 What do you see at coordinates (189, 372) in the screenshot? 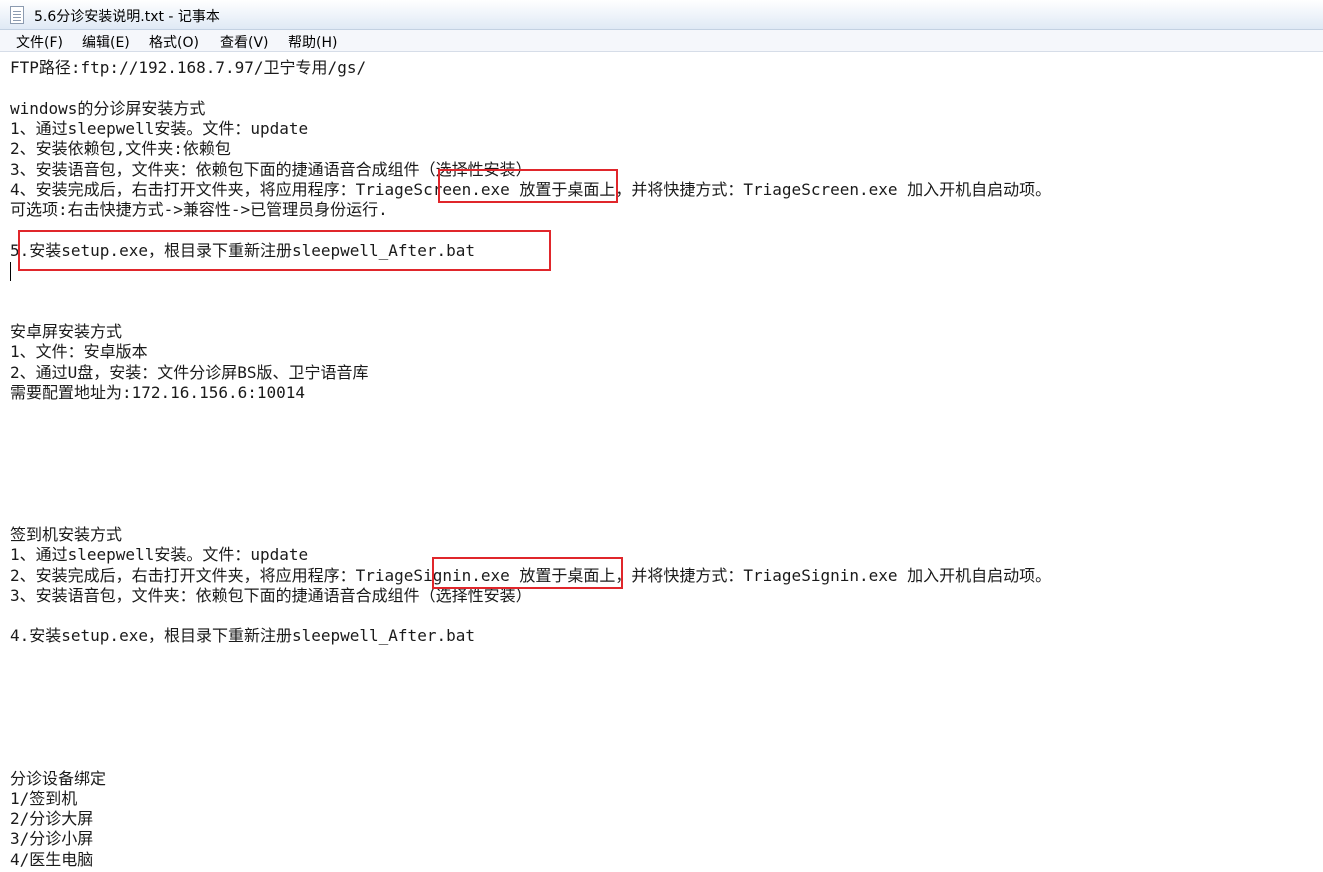
I see `text-line: 2、通过U盘，安装：文件分诊屏BS版、卫宁语音库` at bounding box center [189, 372].